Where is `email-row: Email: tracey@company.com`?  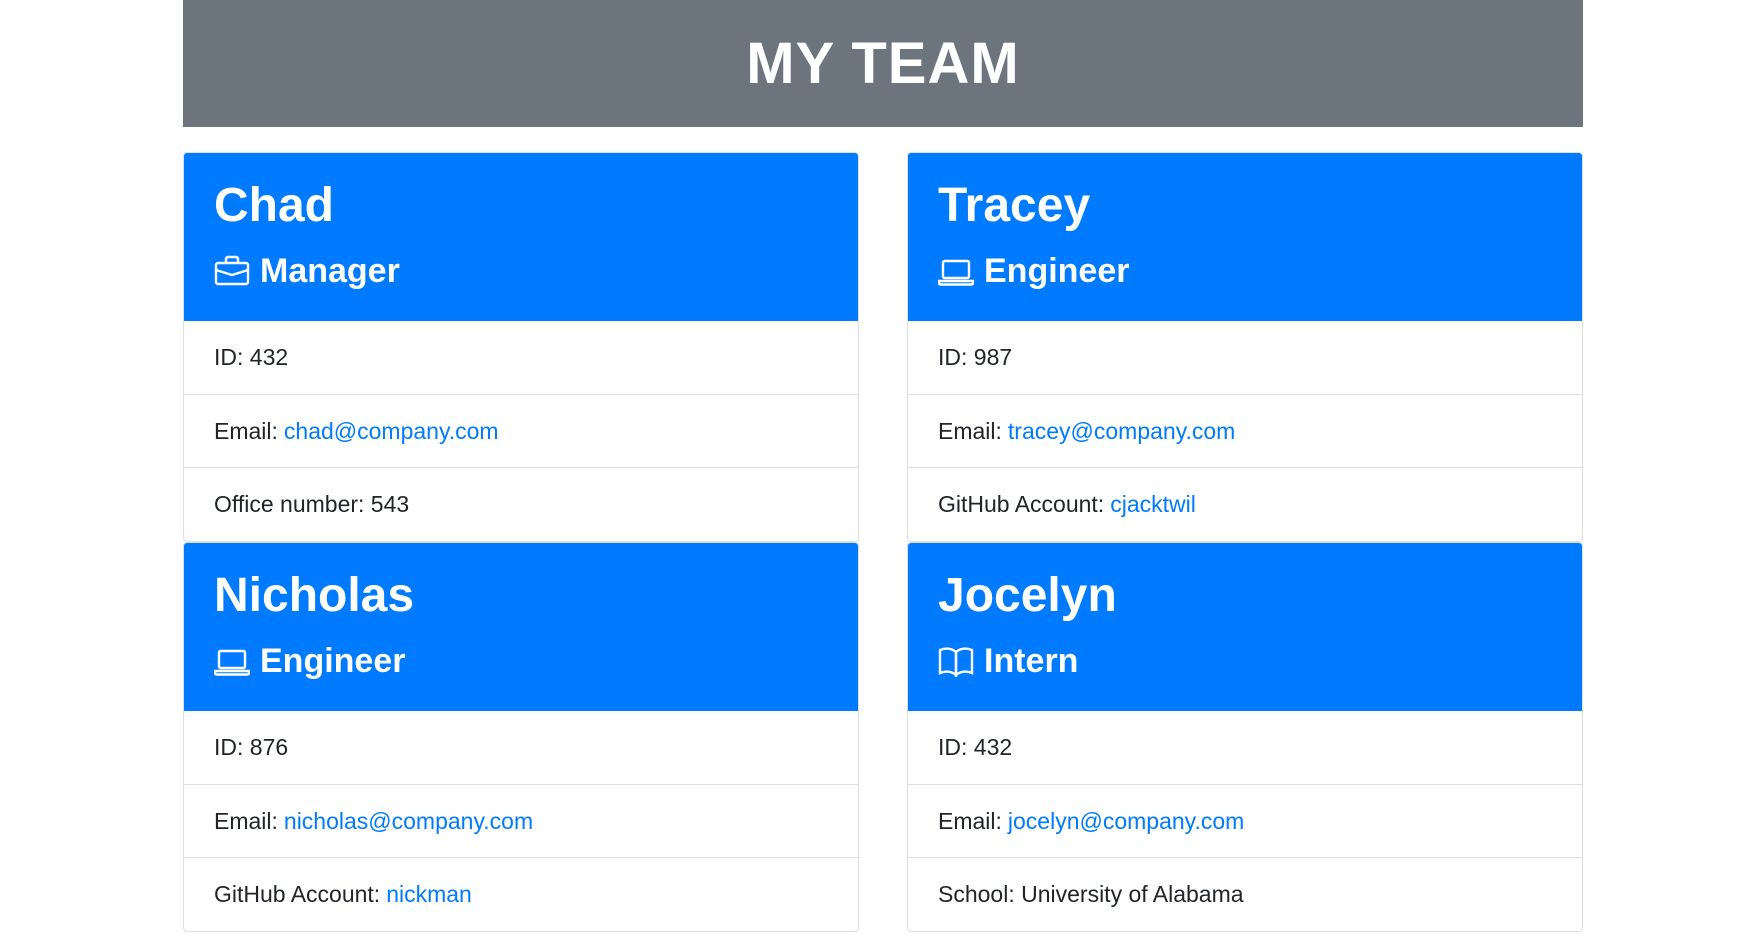
email-row: Email: tracey@company.com is located at coordinates (1245, 430).